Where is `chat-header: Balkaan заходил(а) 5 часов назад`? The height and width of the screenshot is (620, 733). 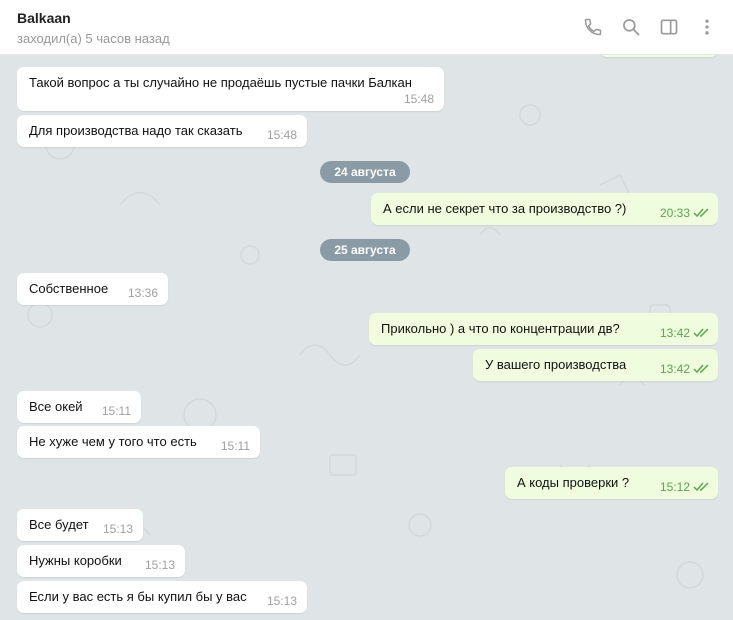 chat-header: Balkaan заходил(а) 5 часов назад is located at coordinates (366, 27).